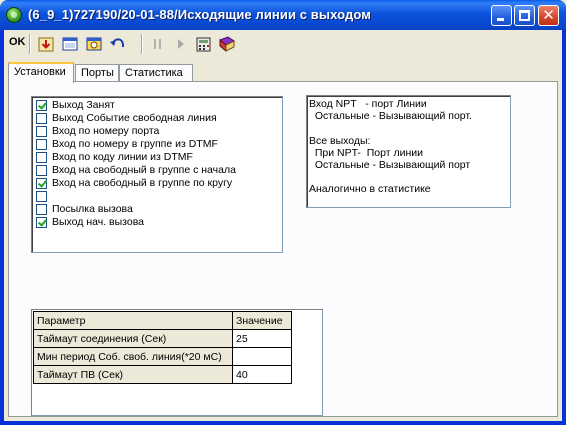  Describe the element at coordinates (41, 72) in the screenshot. I see `tab-settings: Установки` at that location.